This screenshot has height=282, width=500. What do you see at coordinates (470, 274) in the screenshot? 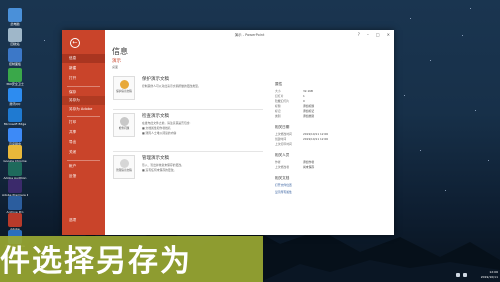
I see `system-tray: 12:06 2019/10/11` at bounding box center [470, 274].